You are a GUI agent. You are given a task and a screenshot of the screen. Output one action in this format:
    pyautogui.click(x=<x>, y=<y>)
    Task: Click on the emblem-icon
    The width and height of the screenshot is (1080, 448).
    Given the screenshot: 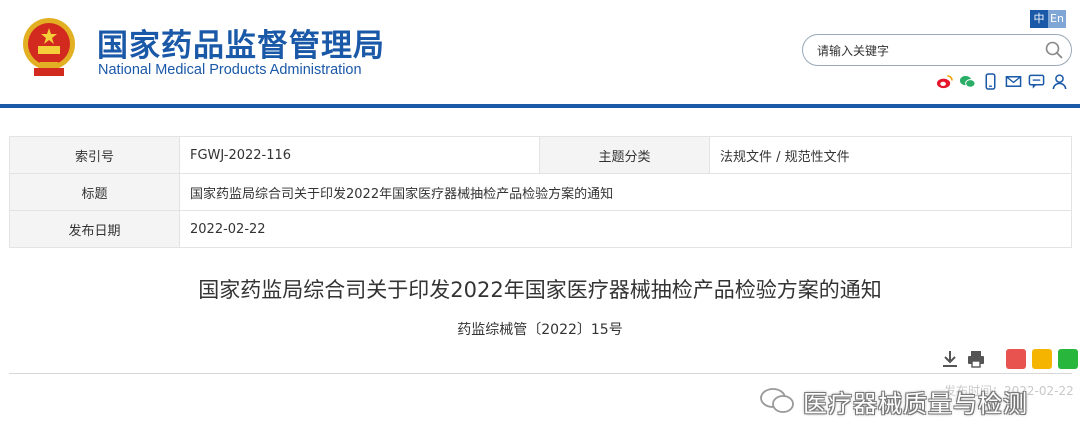 What is the action you would take?
    pyautogui.click(x=49, y=47)
    